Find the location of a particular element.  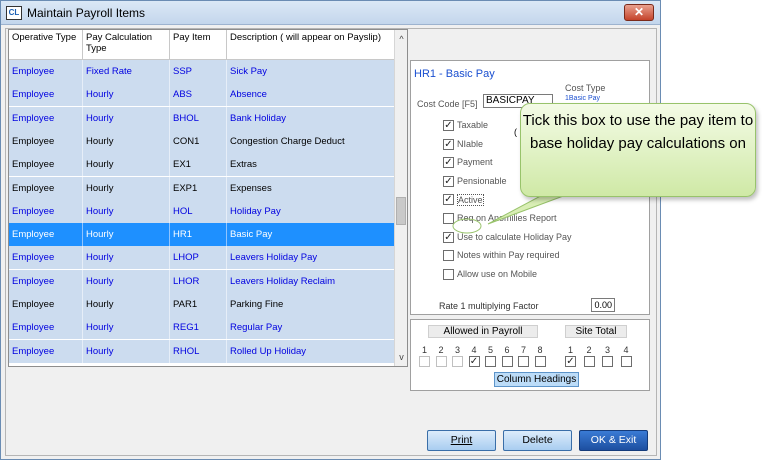

allowed-in-payroll-label: Allowed in Payroll is located at coordinates (483, 331).